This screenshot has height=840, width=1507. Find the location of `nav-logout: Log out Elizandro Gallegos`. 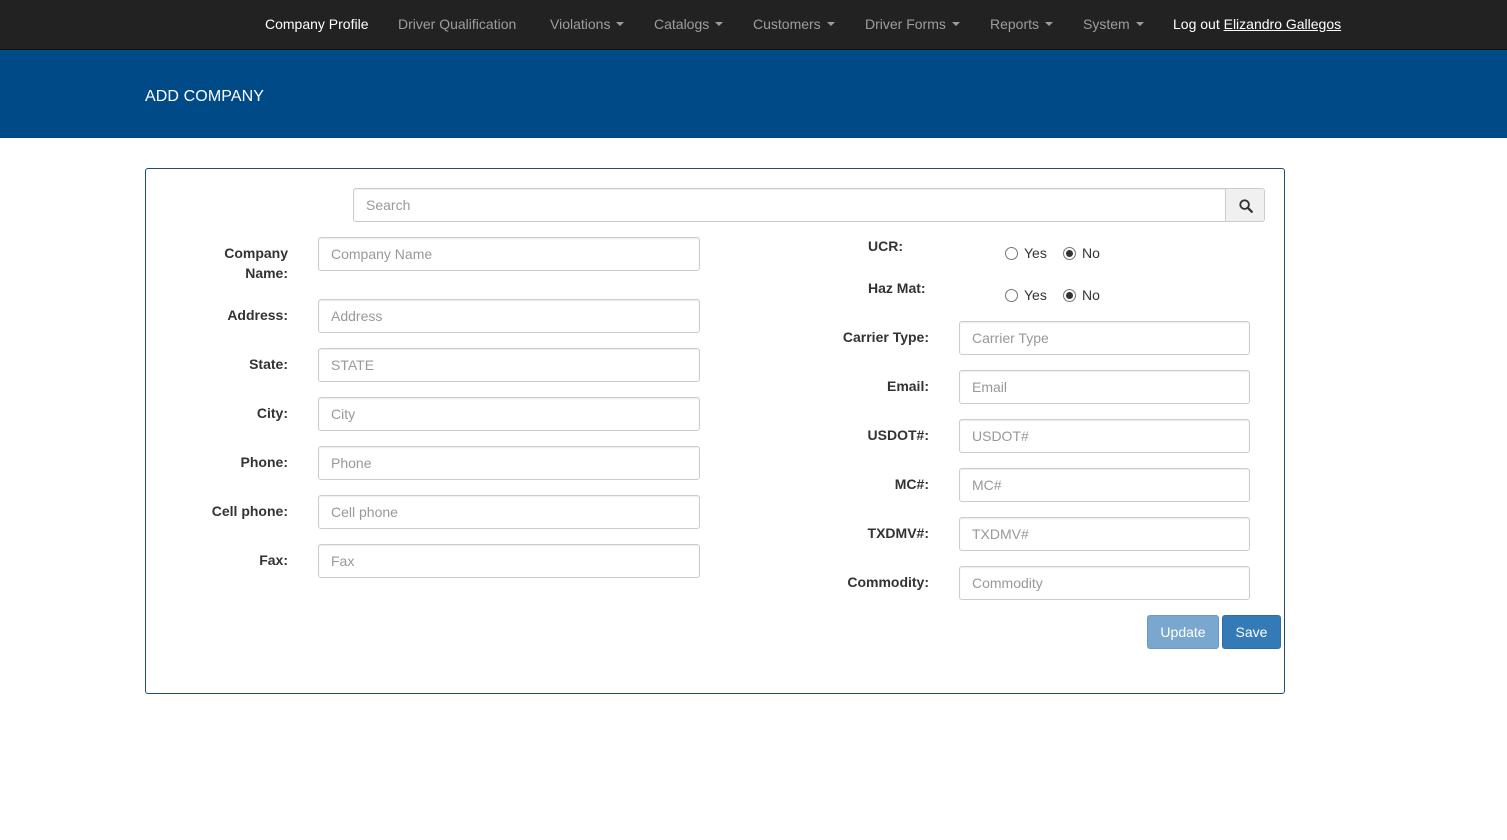

nav-logout: Log out Elizandro Gallegos is located at coordinates (1257, 24).